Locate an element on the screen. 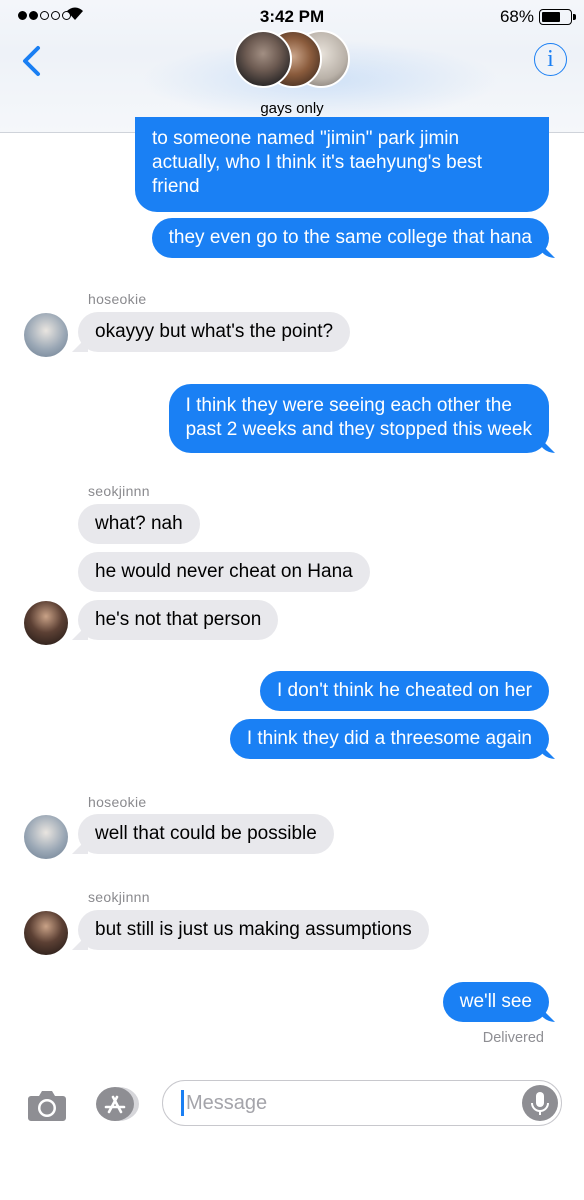  message-line: friend is located at coordinates (176, 186).